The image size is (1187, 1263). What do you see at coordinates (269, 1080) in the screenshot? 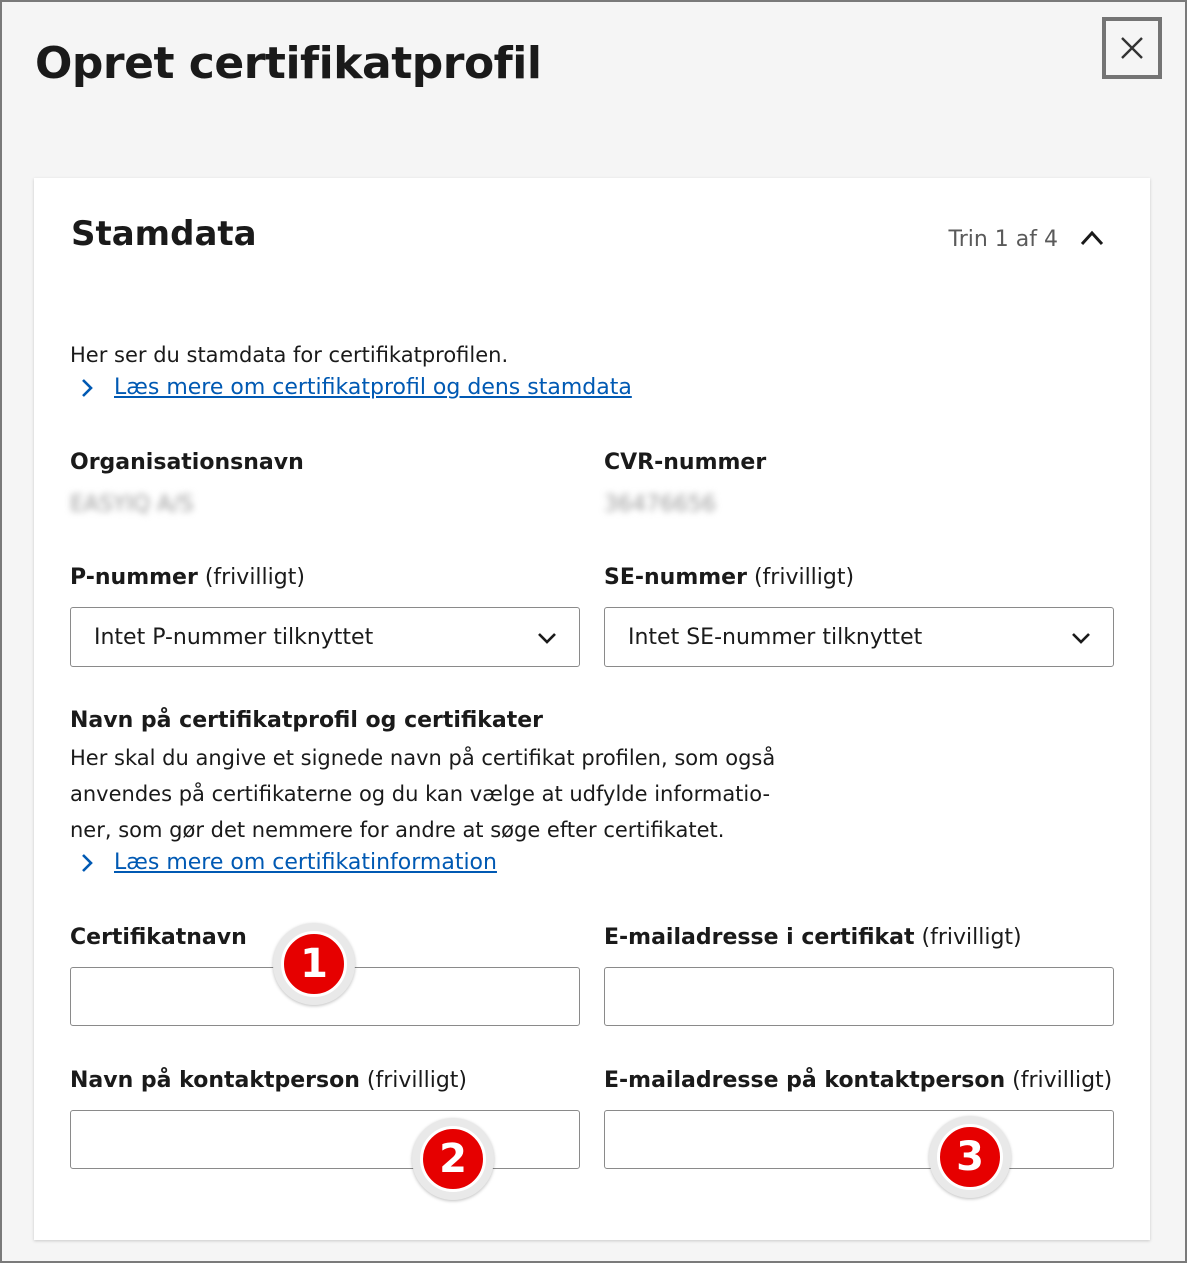
I see `contact-name-label: Navn på kontaktperson (frivilligt)` at bounding box center [269, 1080].